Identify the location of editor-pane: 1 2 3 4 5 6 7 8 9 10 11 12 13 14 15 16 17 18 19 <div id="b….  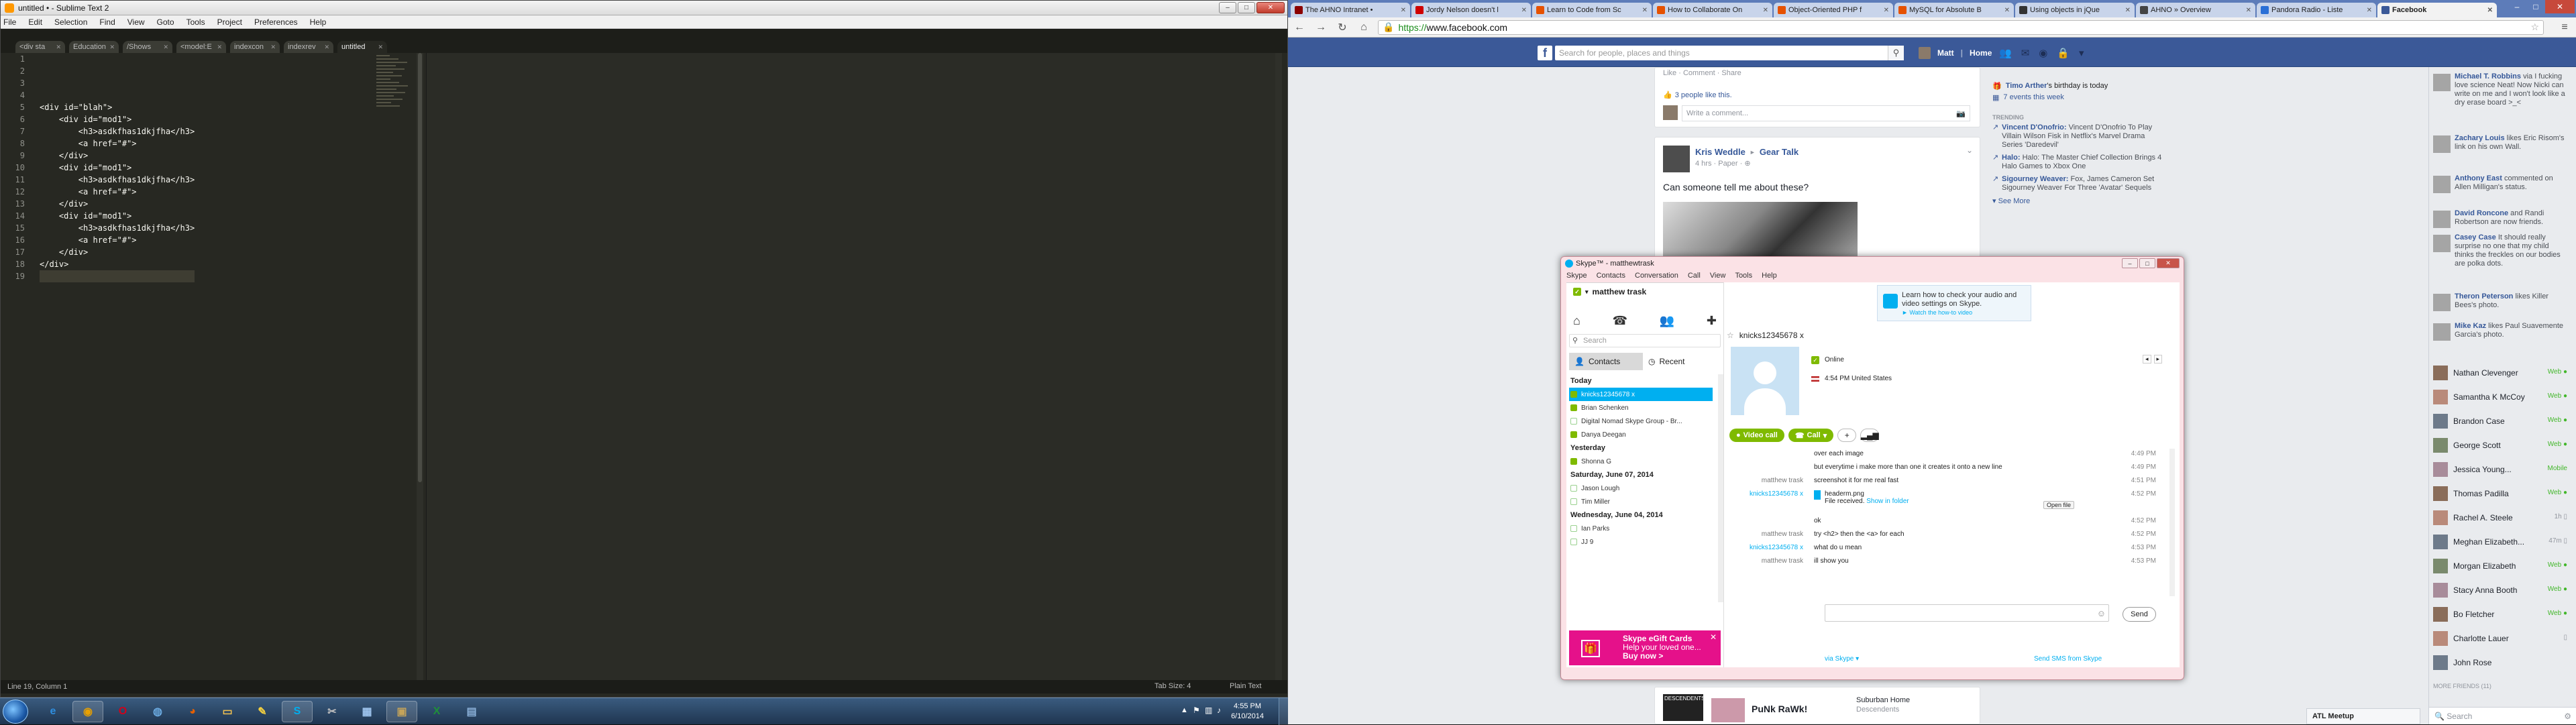
(212, 366).